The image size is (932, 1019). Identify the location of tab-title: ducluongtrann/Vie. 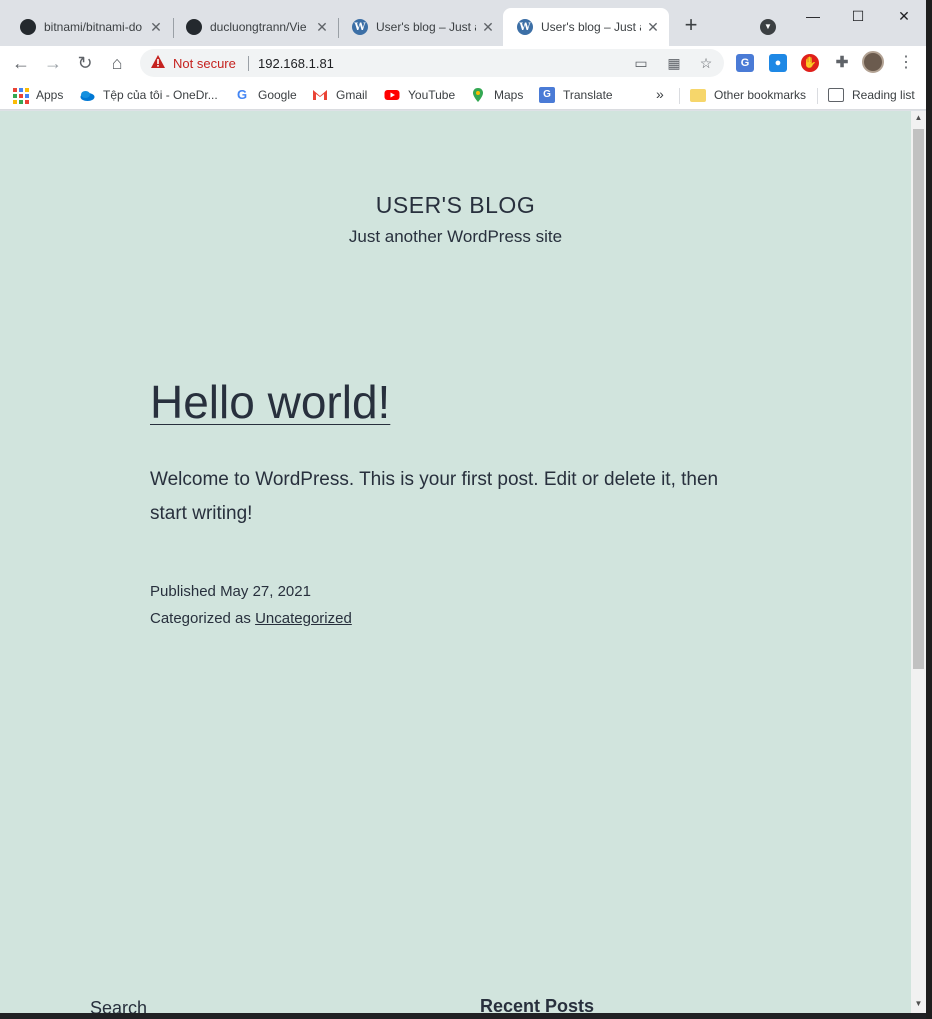
(258, 27).